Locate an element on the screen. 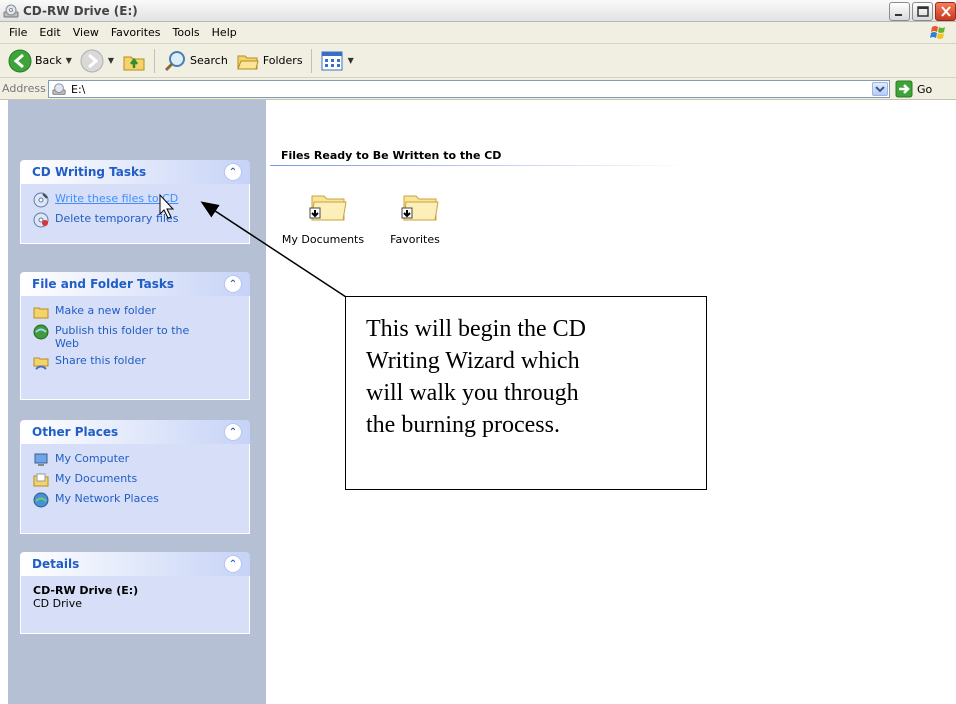  callout-line: the burning process. is located at coordinates (463, 425).